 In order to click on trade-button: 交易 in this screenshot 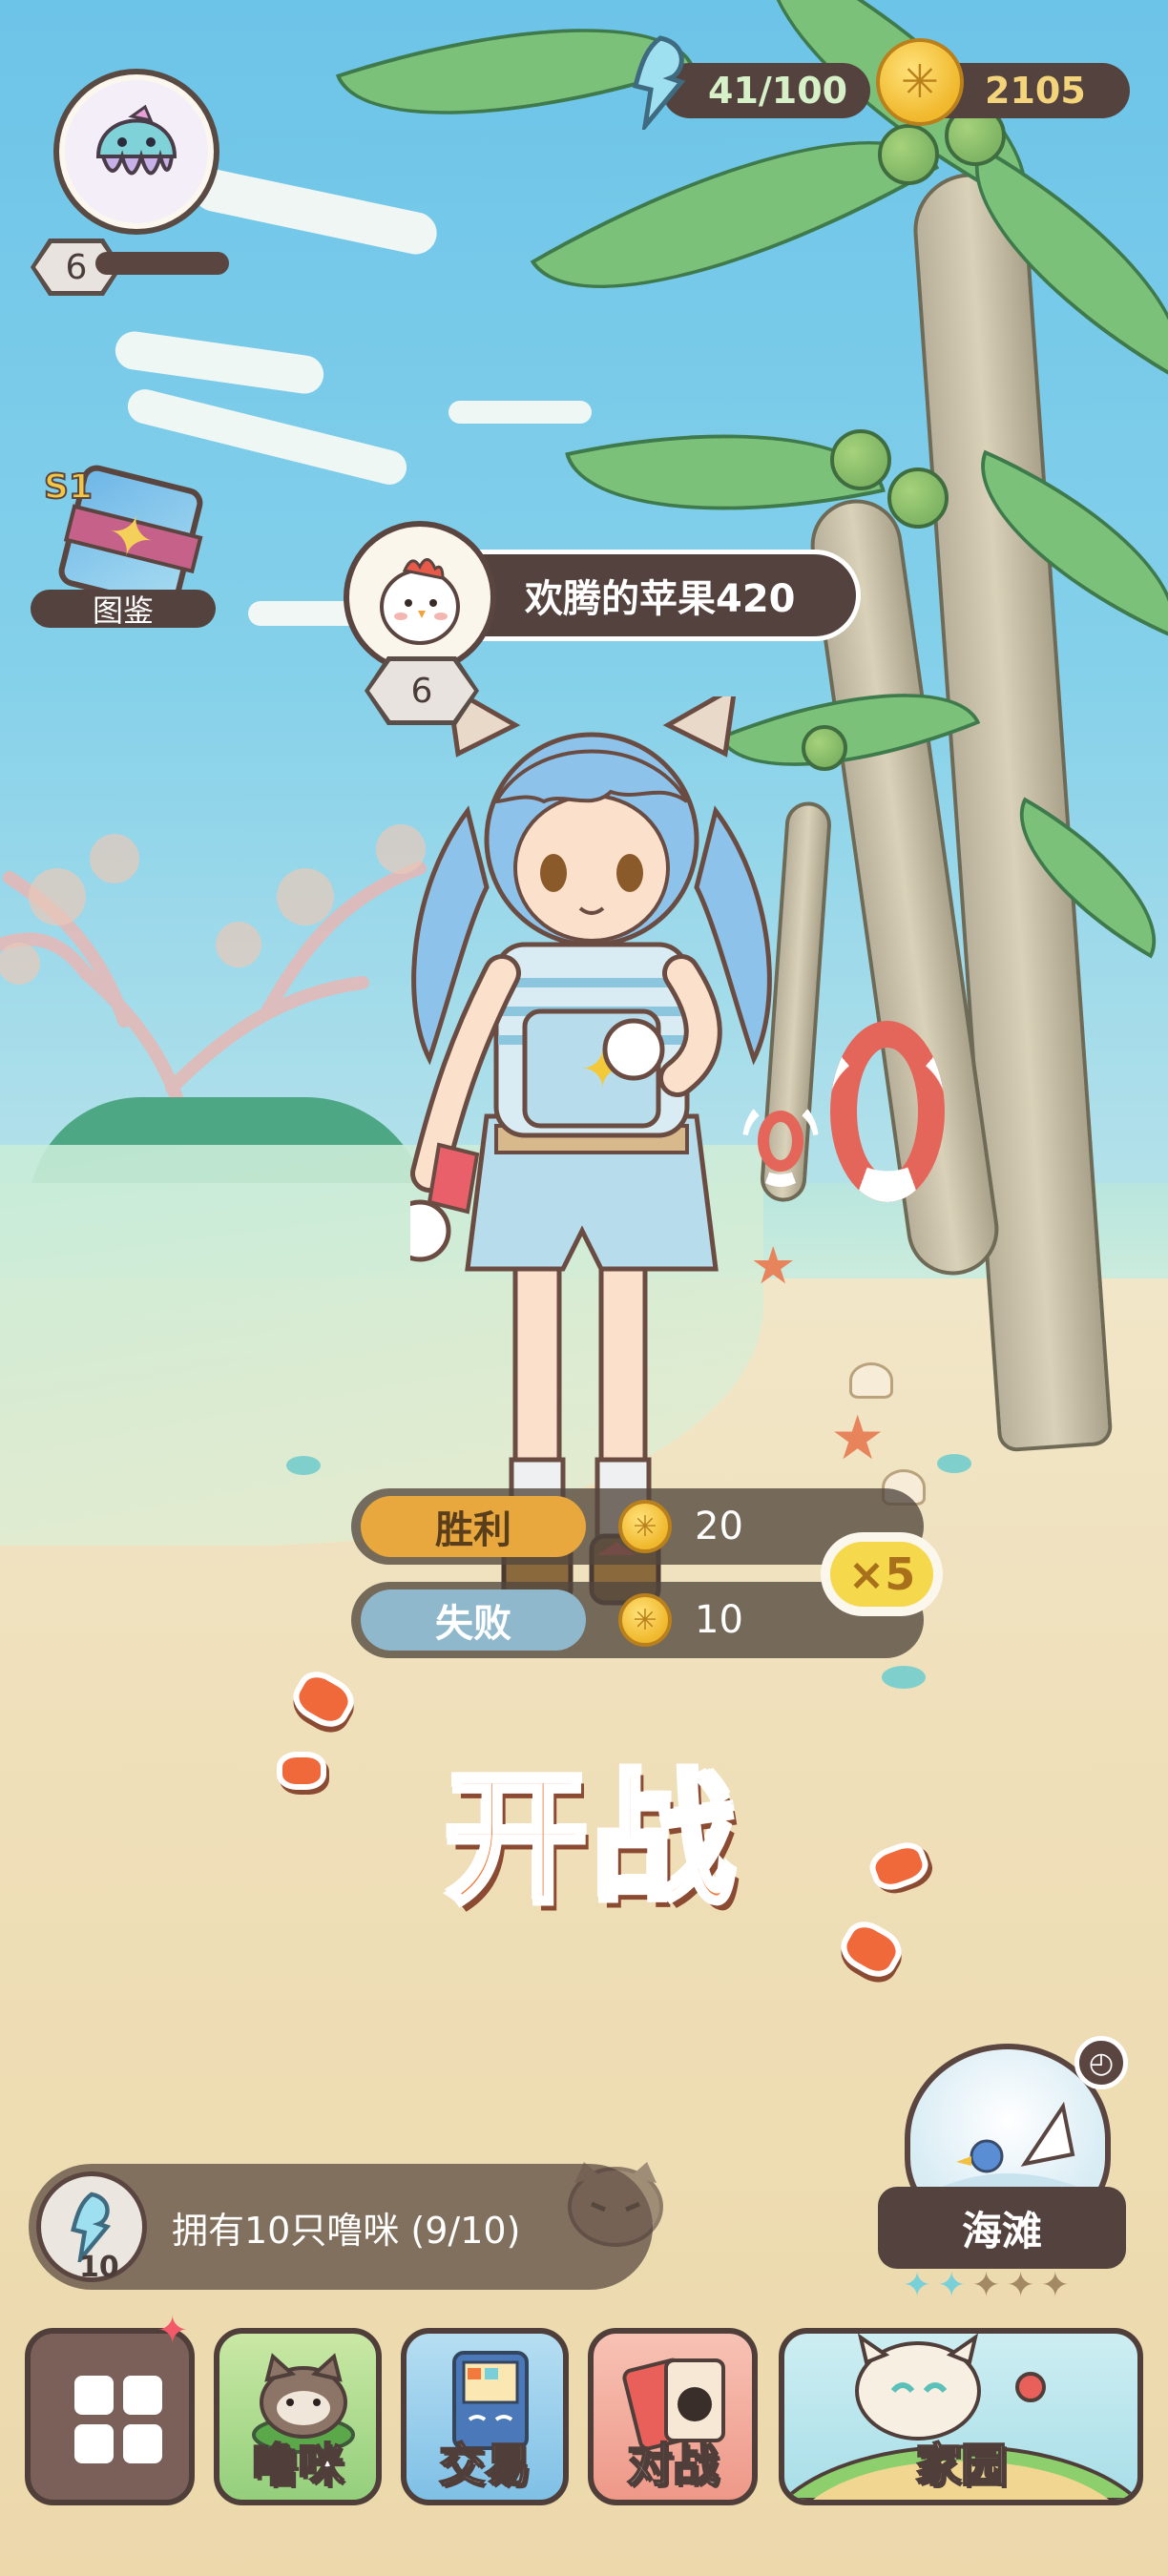, I will do `click(485, 2416)`.